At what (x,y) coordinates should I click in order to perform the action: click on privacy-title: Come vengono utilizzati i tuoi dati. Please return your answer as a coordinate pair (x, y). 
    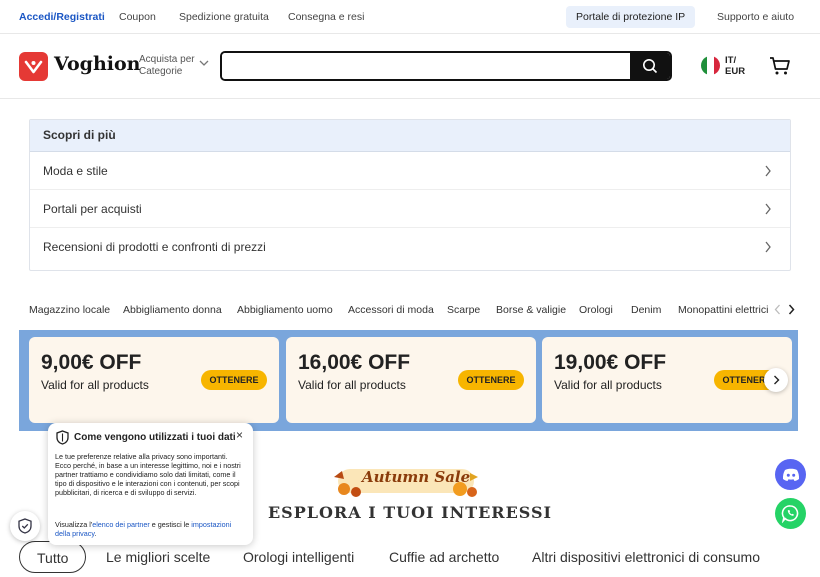
    Looking at the image, I should click on (155, 437).